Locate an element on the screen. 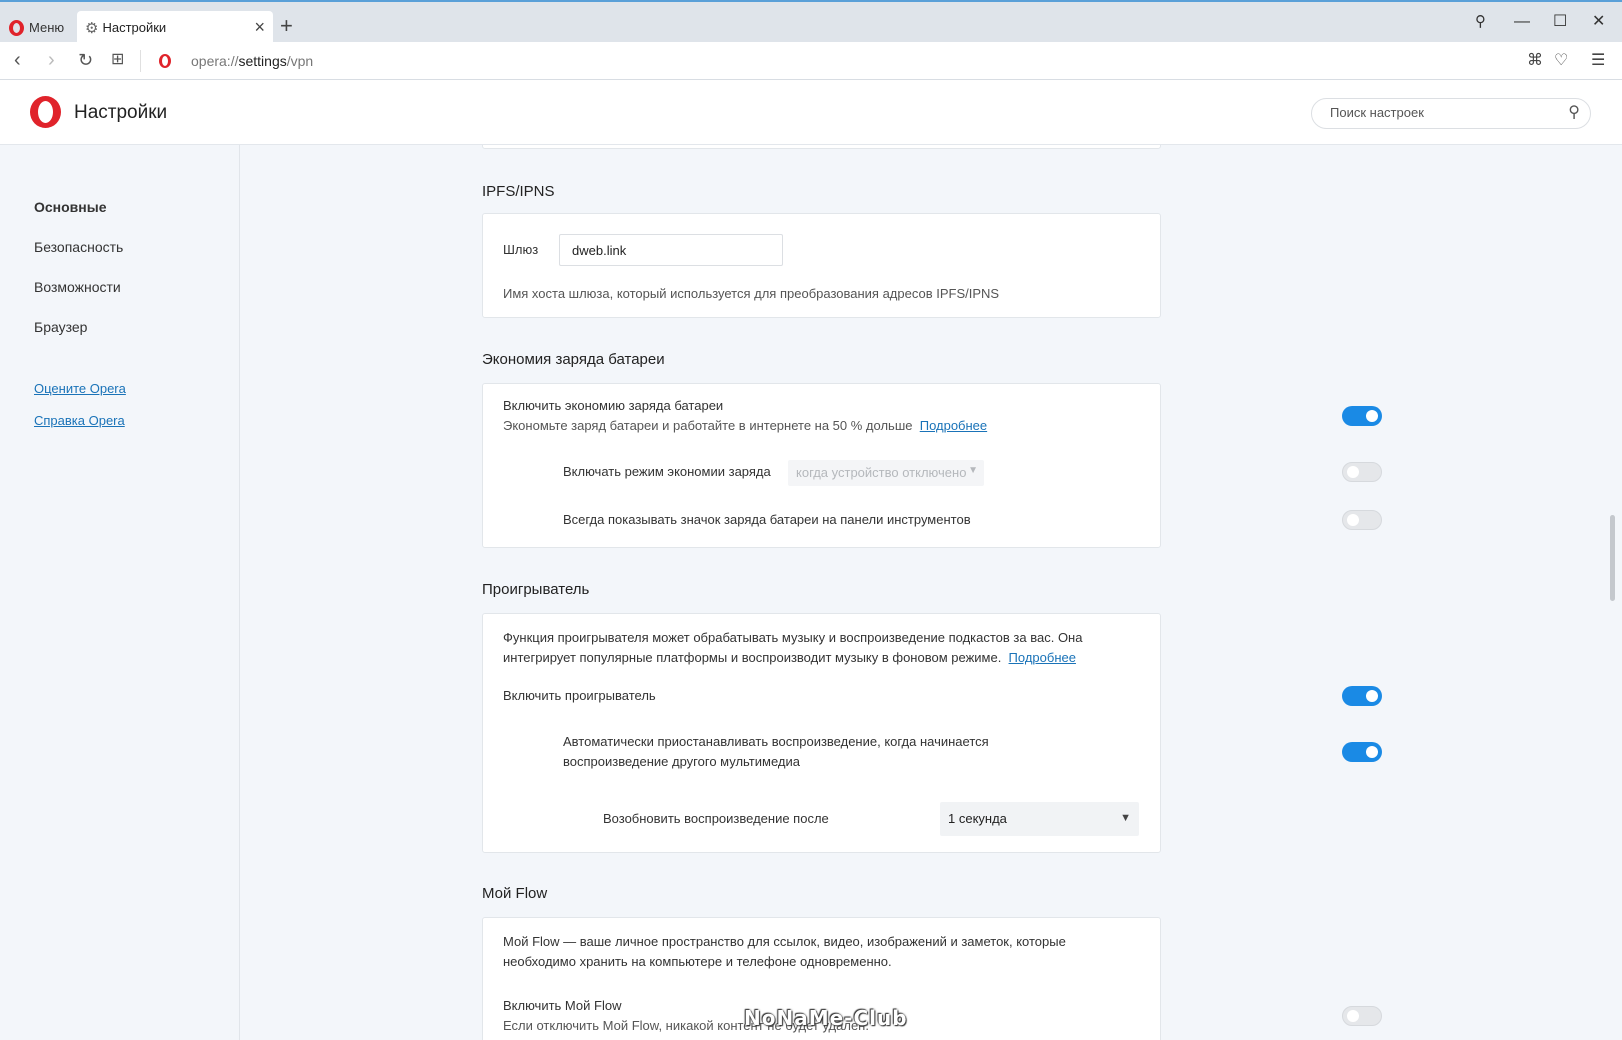  tab-strip: Меню ⚙ Настройки × + ⚲ — ☐ ✕ is located at coordinates (811, 22).